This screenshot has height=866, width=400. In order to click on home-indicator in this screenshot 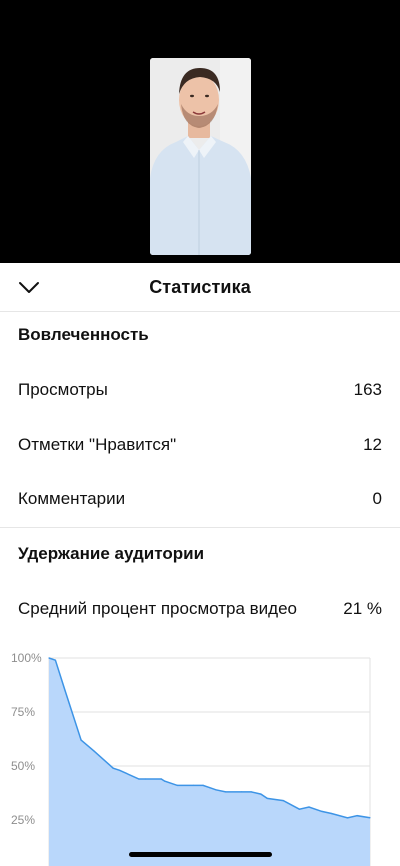, I will do `click(200, 854)`.